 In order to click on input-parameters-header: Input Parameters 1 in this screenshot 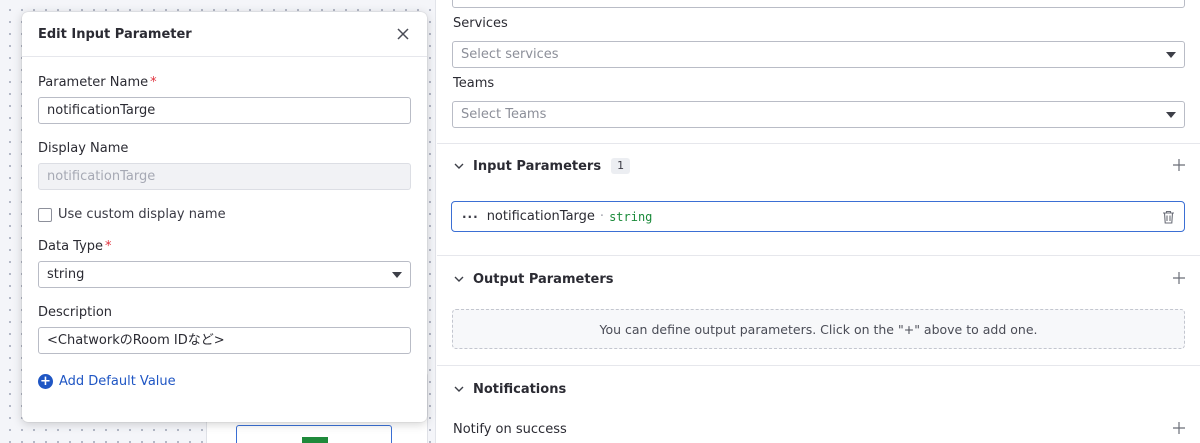, I will do `click(819, 166)`.